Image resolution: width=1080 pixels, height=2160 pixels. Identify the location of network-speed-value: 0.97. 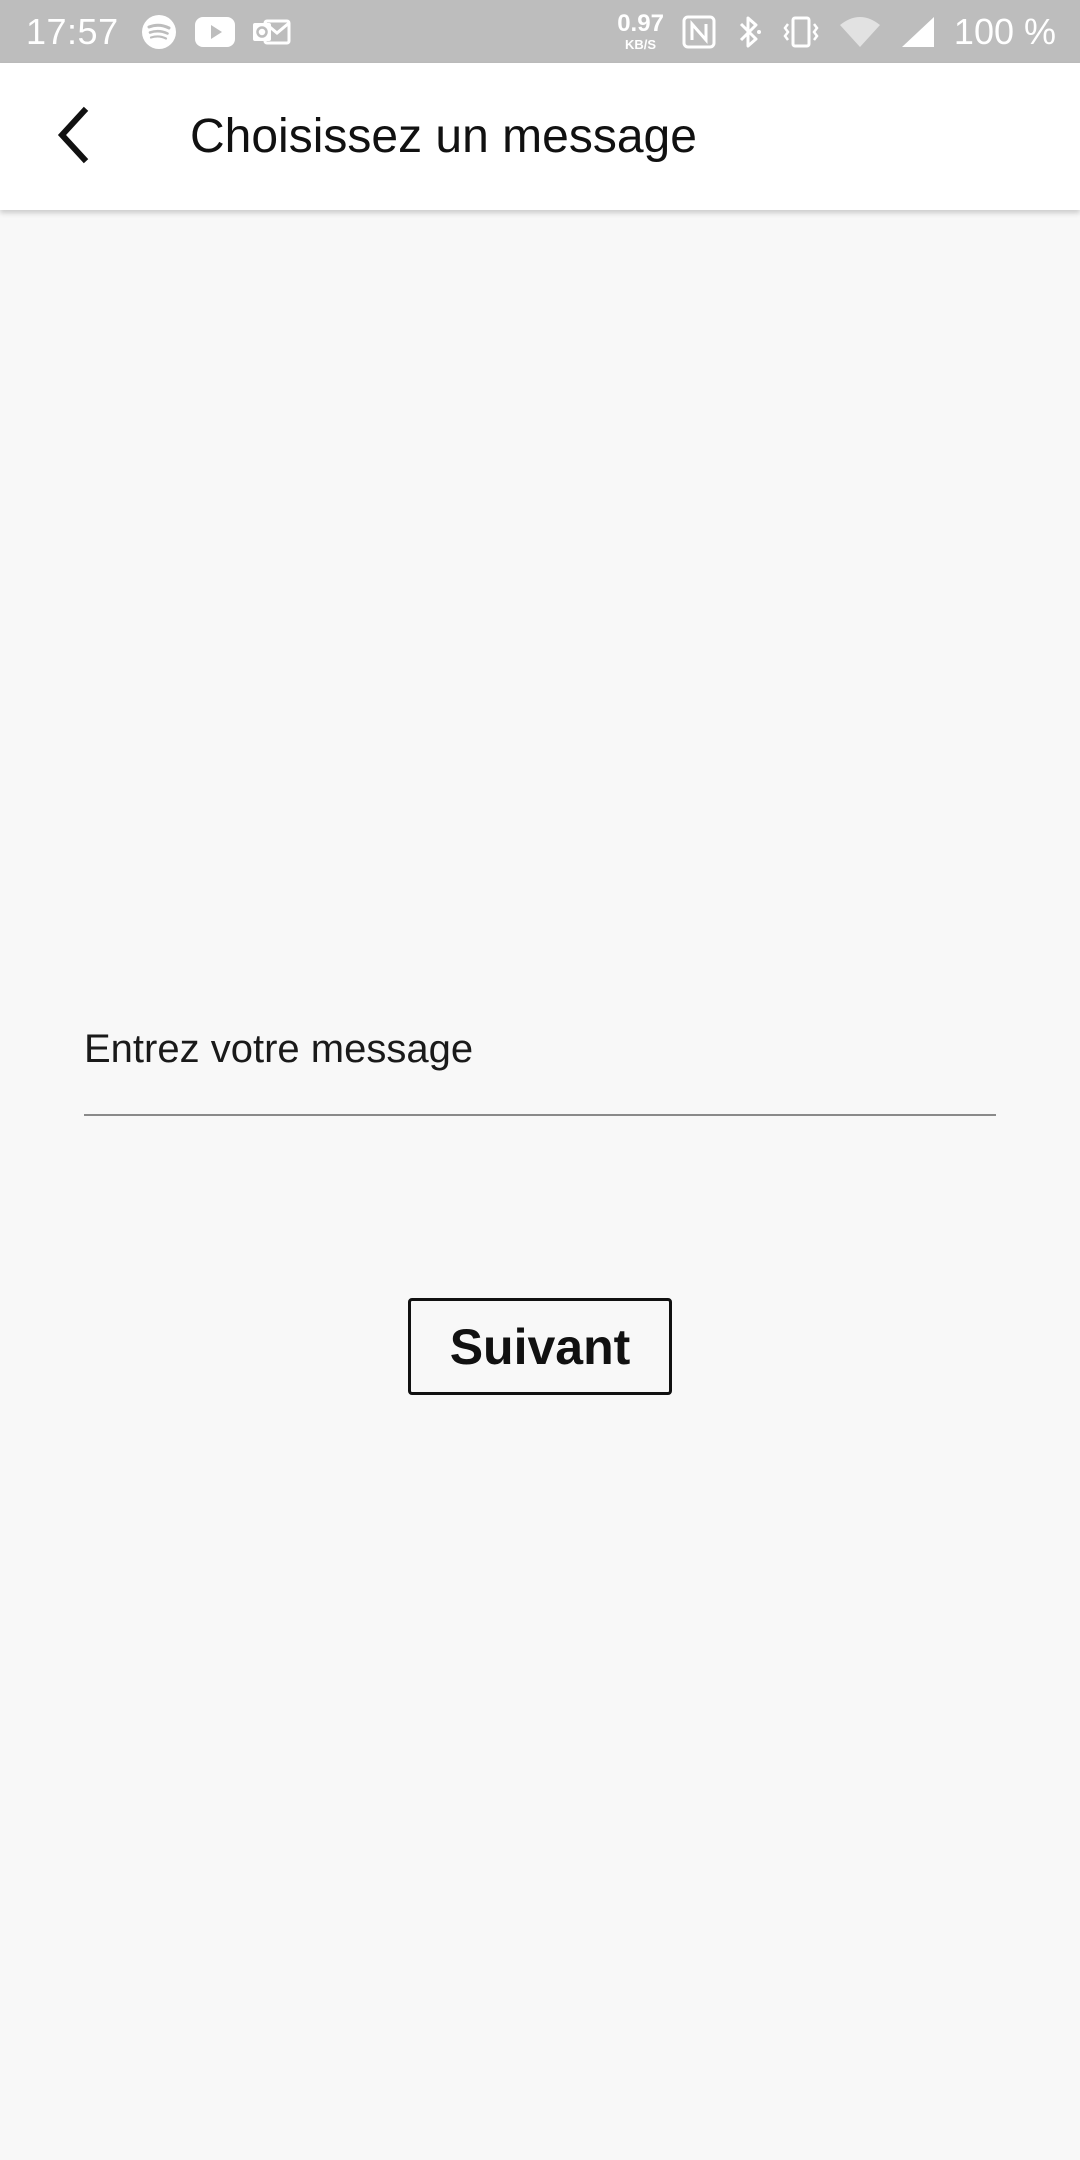
(640, 23).